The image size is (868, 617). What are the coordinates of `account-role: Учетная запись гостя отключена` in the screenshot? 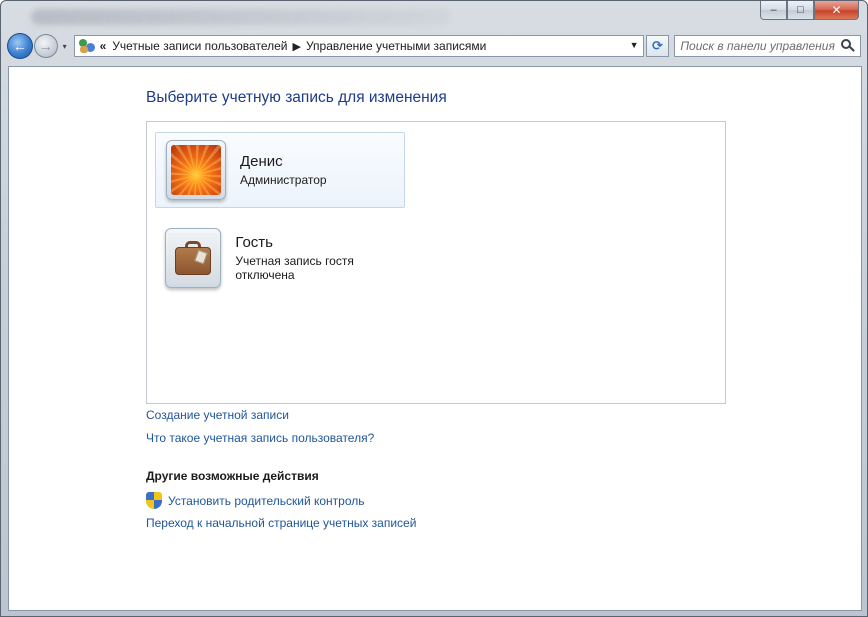 It's located at (294, 268).